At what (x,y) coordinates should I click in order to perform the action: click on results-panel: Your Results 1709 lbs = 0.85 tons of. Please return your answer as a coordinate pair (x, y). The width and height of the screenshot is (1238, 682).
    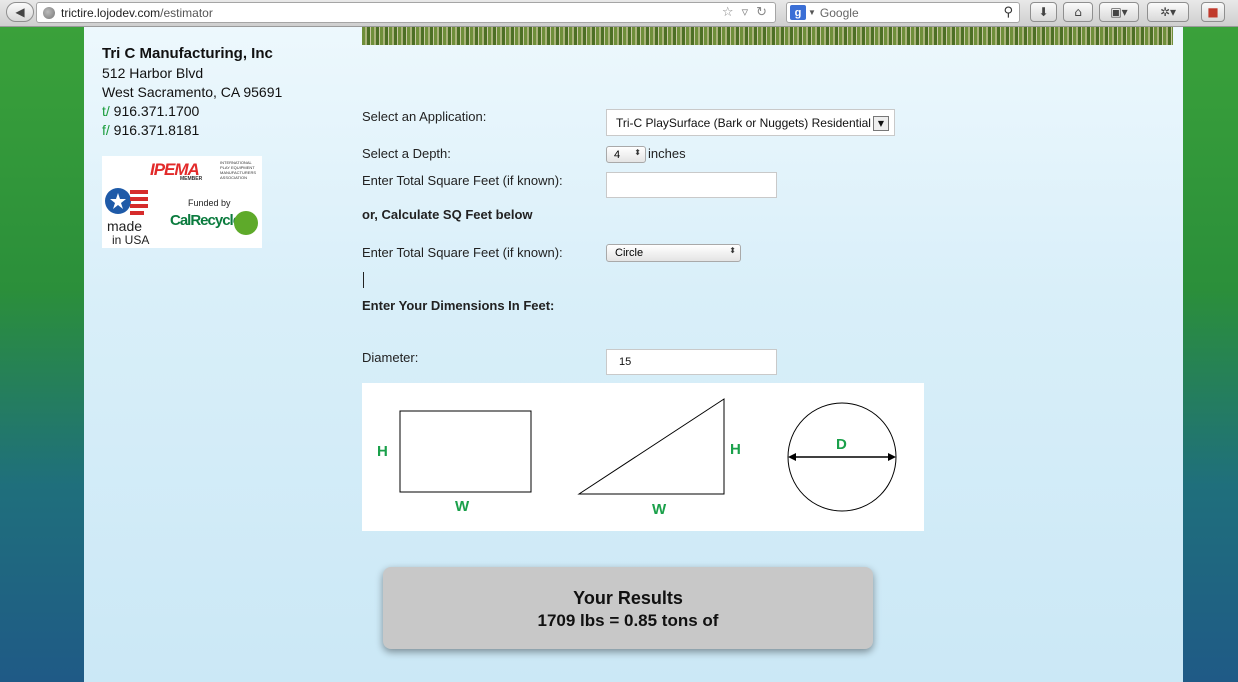
    Looking at the image, I should click on (628, 608).